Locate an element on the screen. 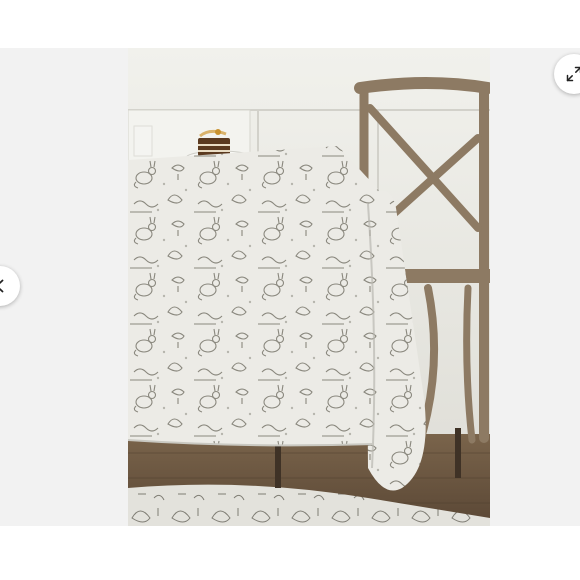 The height and width of the screenshot is (580, 580). expand-icon is located at coordinates (572, 74).